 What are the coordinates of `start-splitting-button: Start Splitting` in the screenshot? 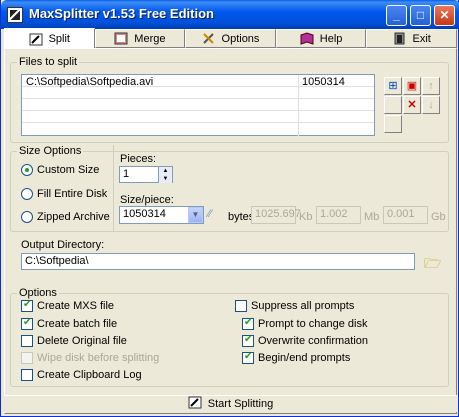 It's located at (230, 403).